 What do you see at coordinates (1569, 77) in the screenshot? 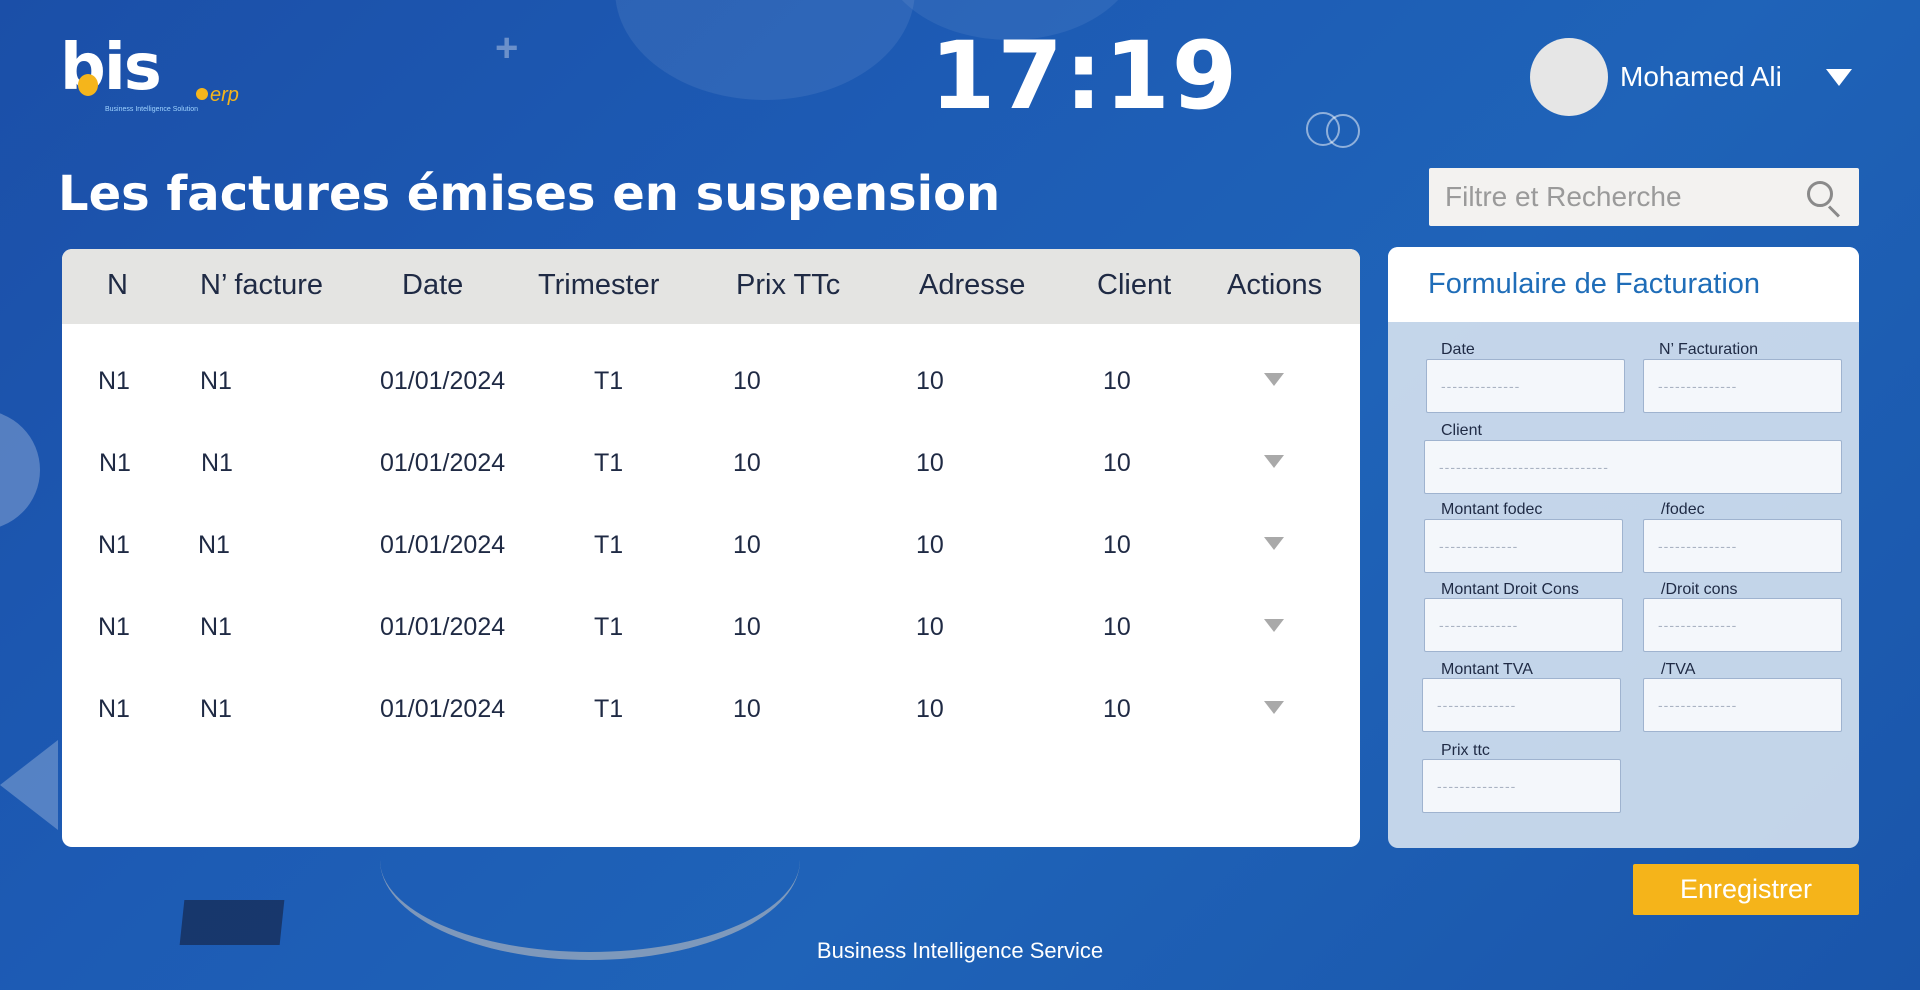
I see `avatar` at bounding box center [1569, 77].